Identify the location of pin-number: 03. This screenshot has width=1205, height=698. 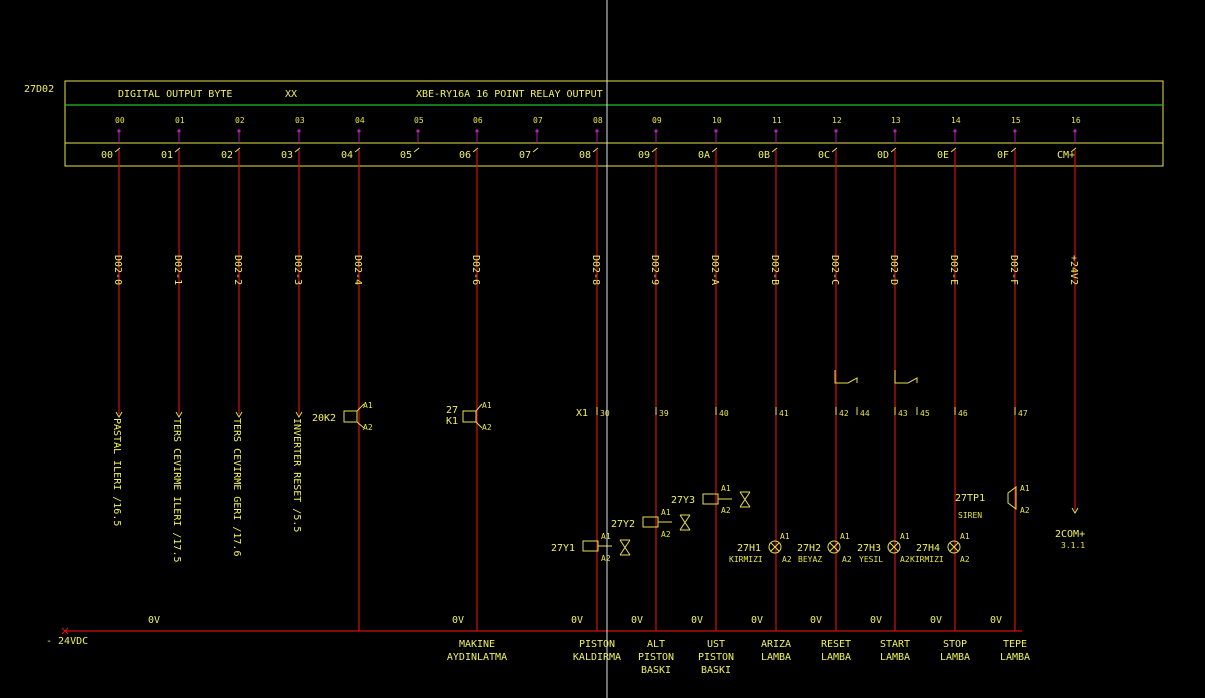
(300, 120).